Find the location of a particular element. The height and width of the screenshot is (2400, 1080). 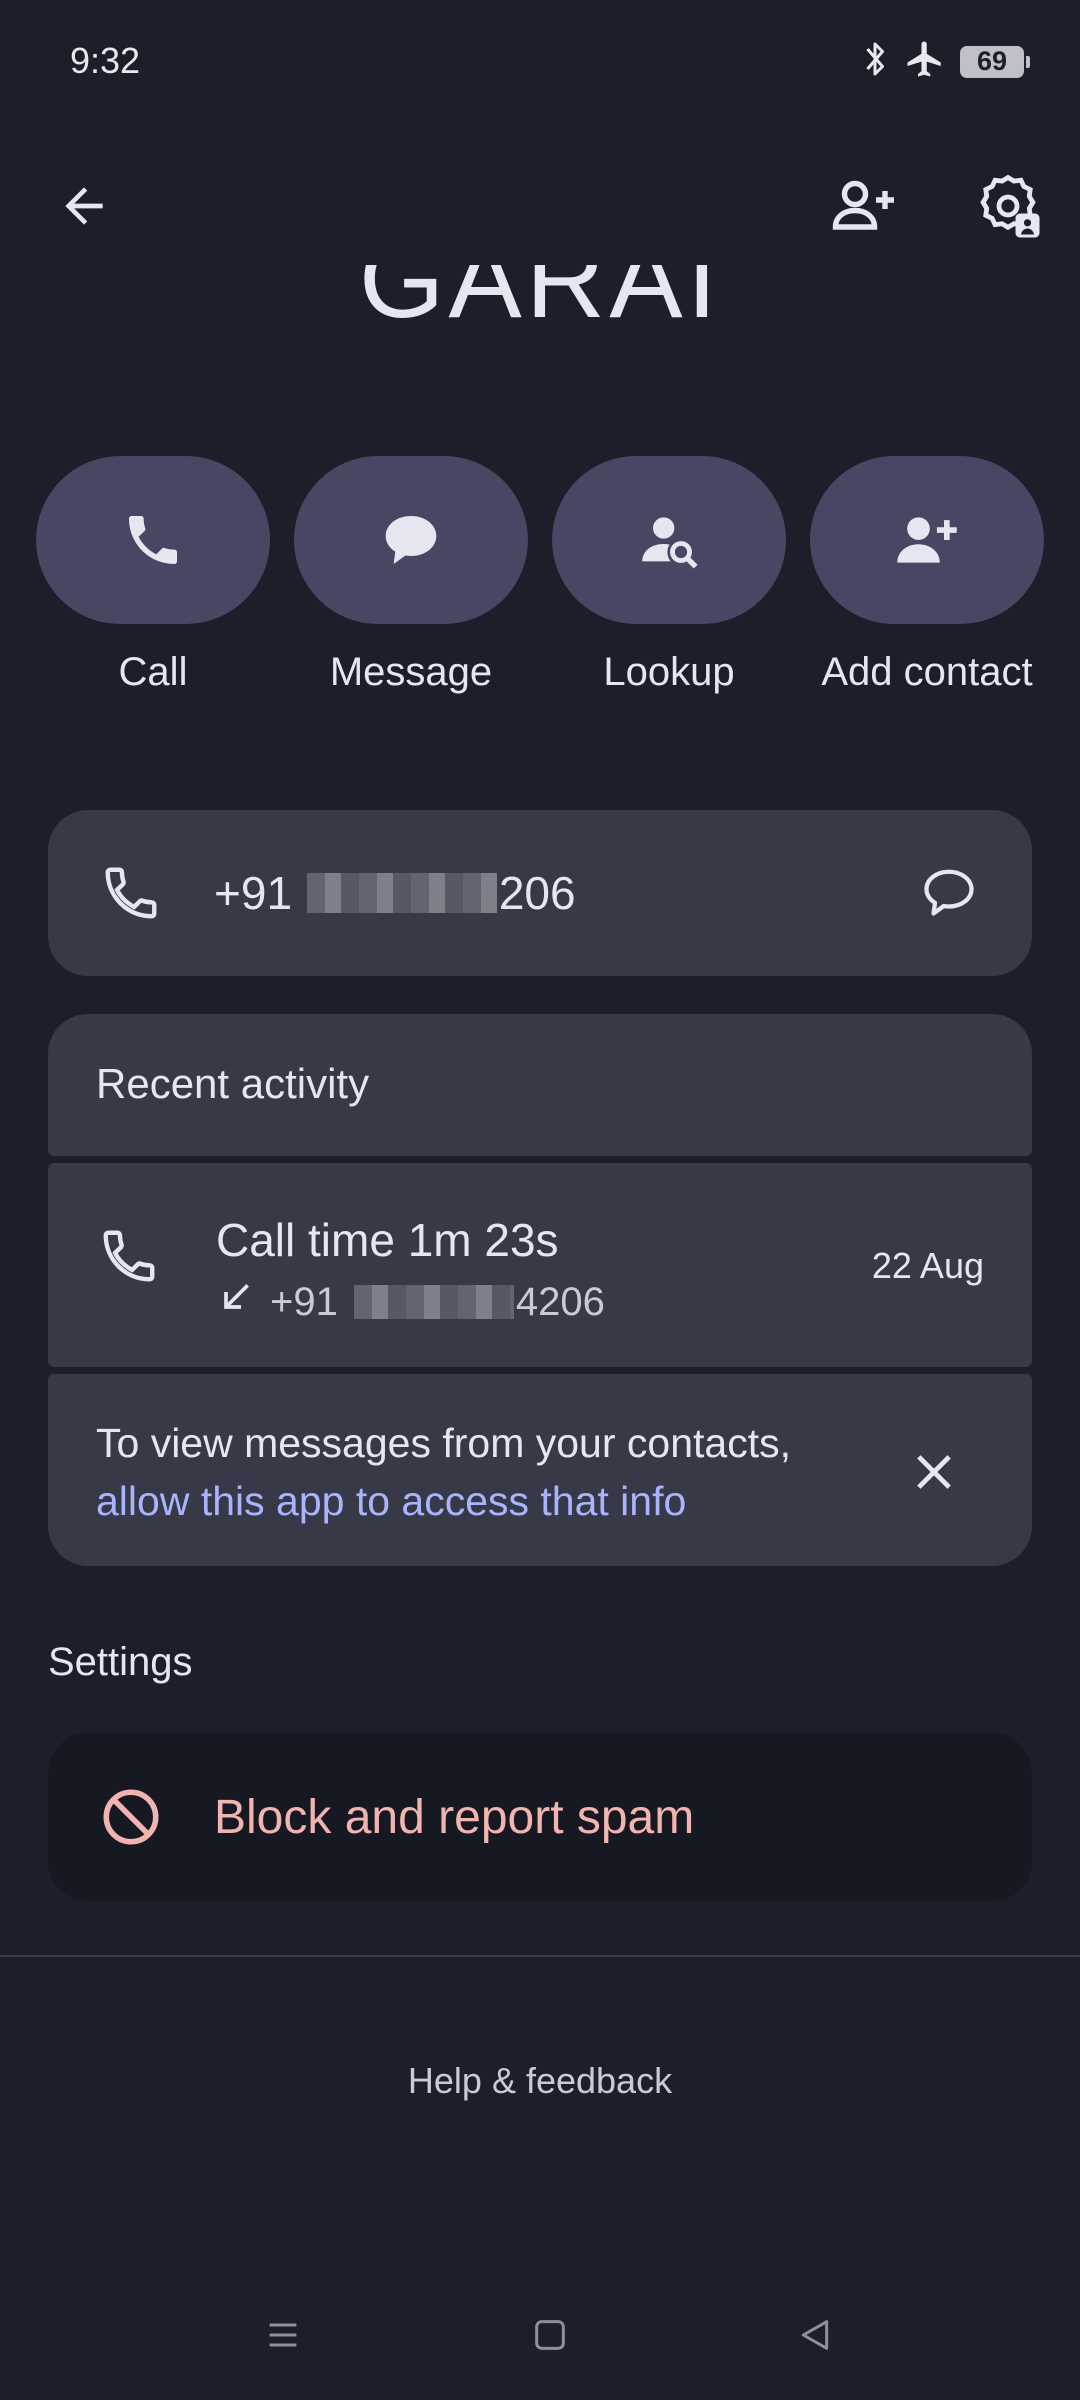

menu-icon is located at coordinates (283, 2335).